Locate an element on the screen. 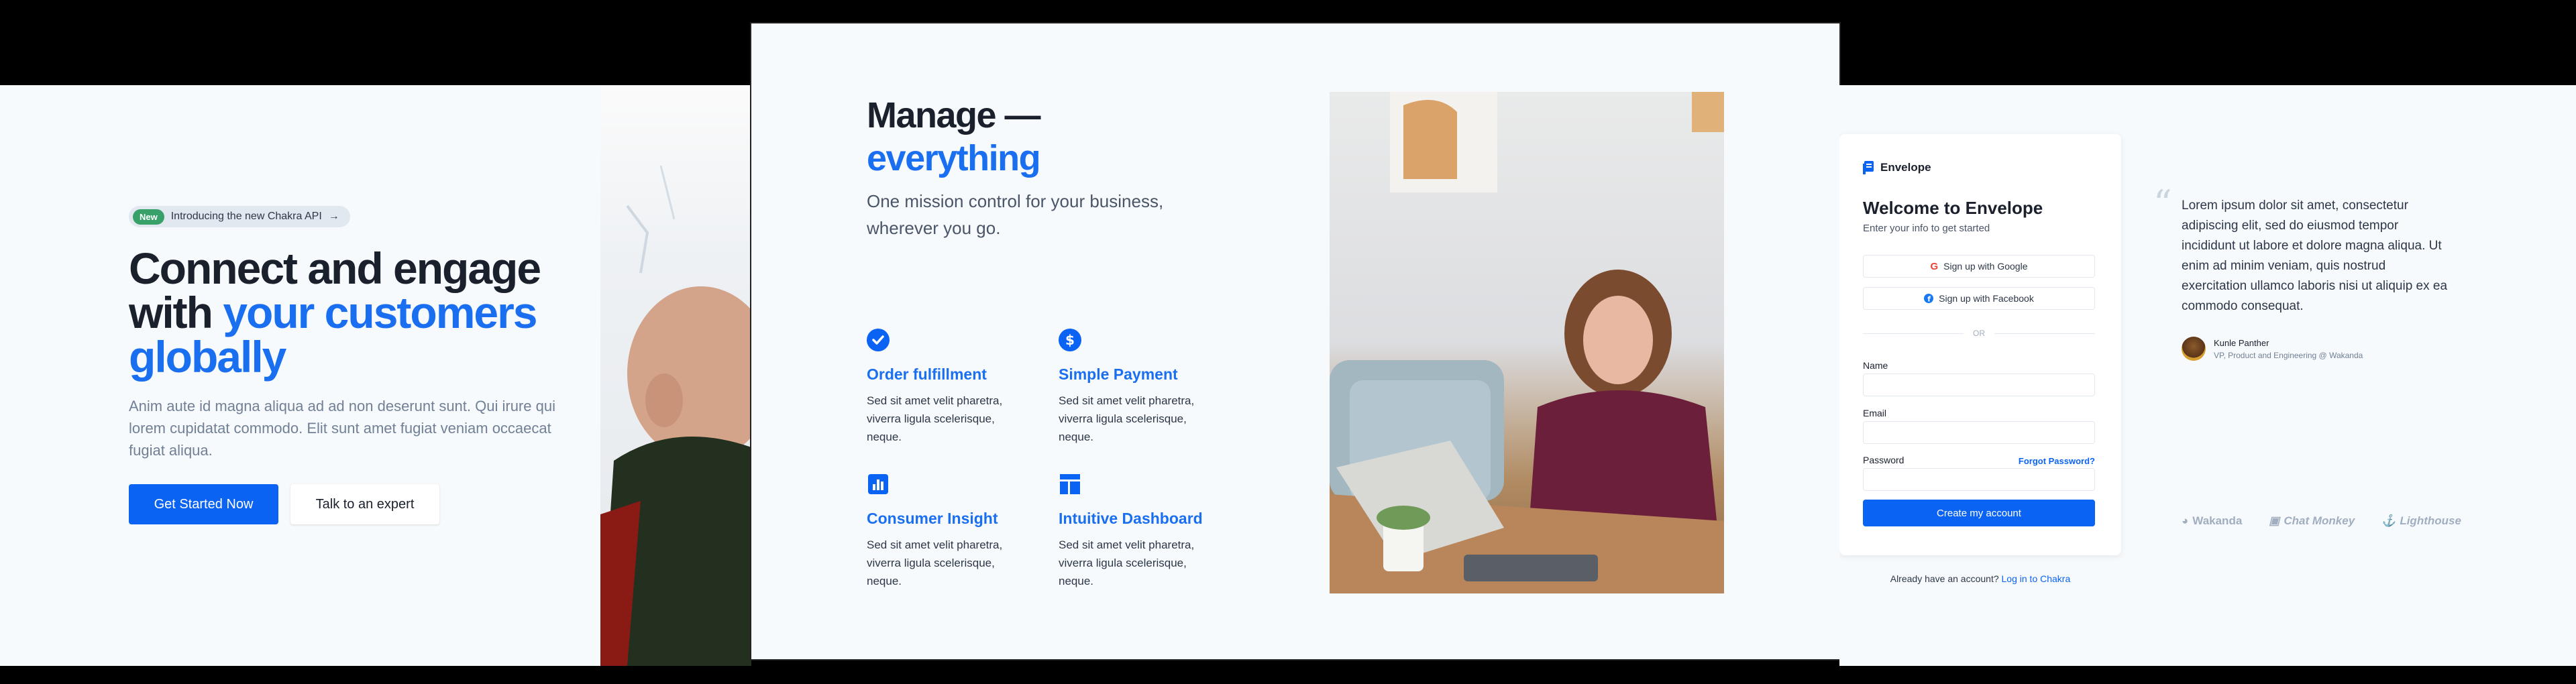 This screenshot has height=684, width=2576. password-label: Password is located at coordinates (1883, 460).